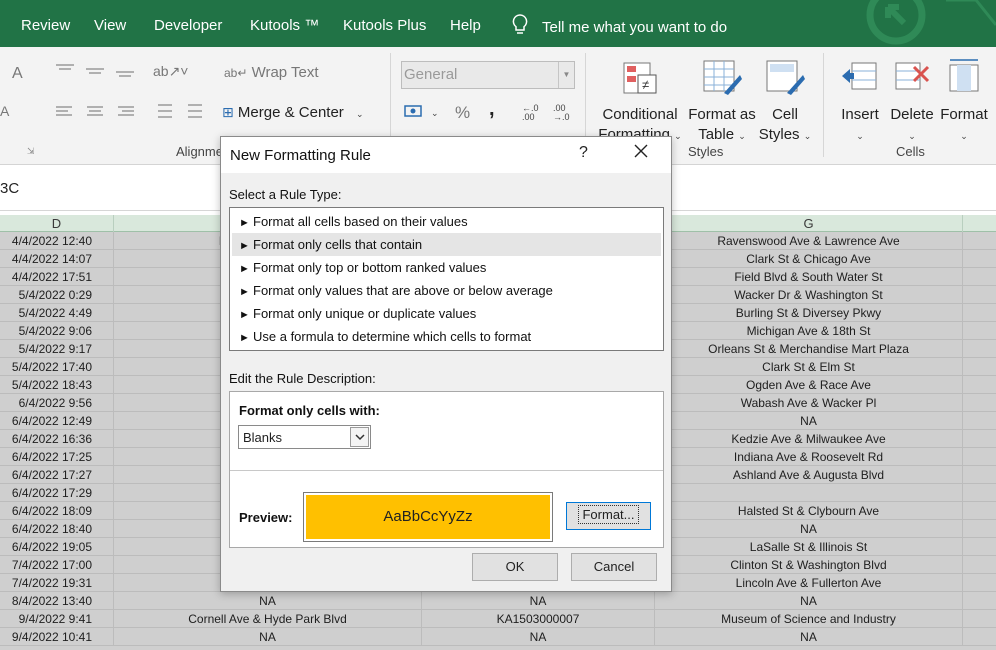 Image resolution: width=996 pixels, height=650 pixels. I want to click on cell-start-station: Cornell Ave & Hyde Park Blvd, so click(268, 619).